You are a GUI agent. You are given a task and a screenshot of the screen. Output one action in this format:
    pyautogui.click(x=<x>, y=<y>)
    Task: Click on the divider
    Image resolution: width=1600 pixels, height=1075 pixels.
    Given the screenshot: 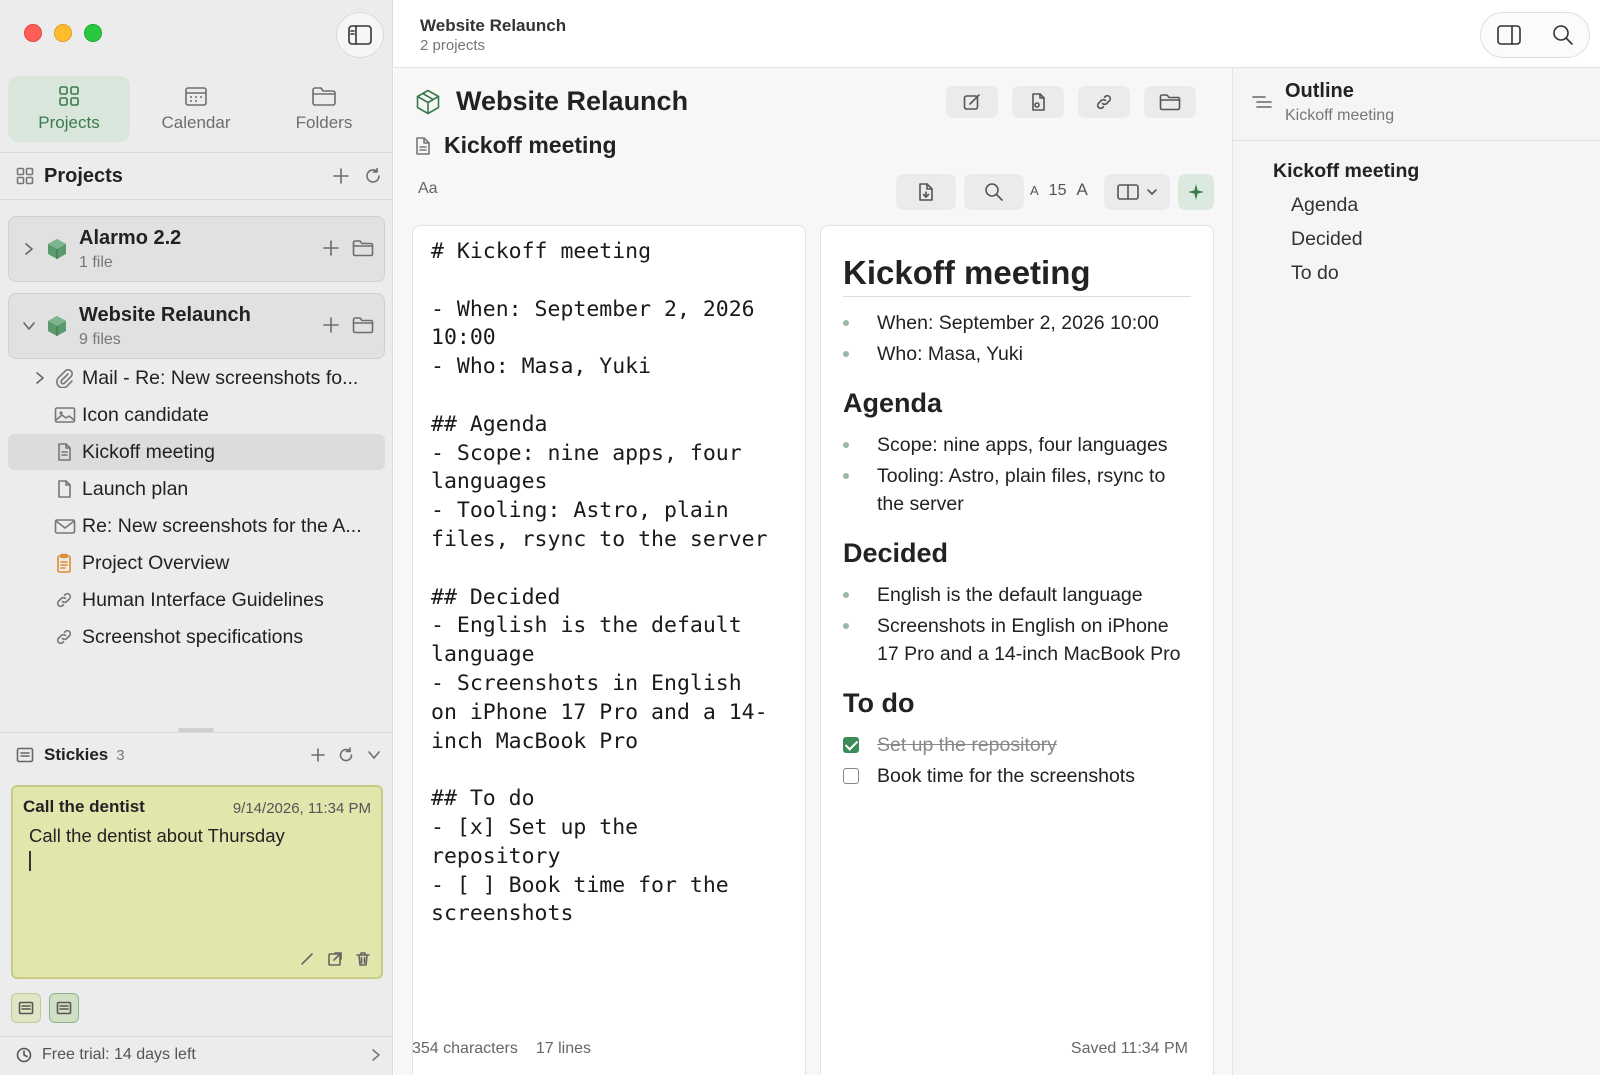 What is the action you would take?
    pyautogui.click(x=196, y=732)
    